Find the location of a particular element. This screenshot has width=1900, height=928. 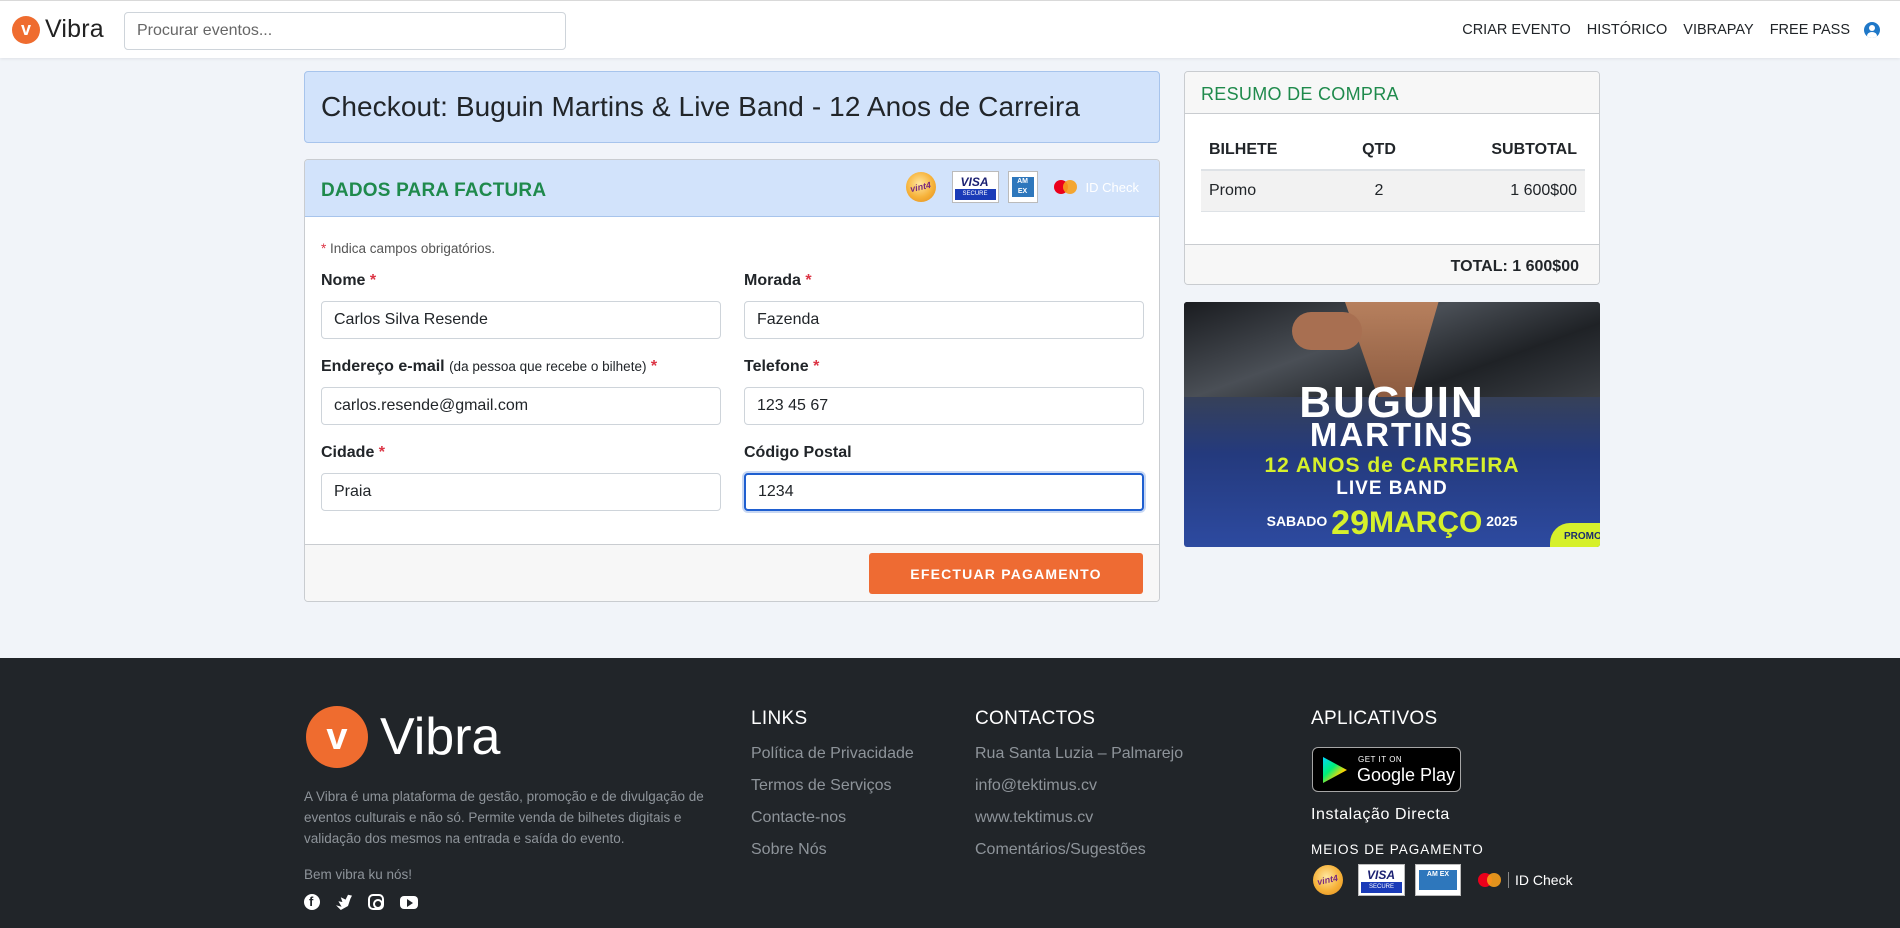

required-fields-note: * Indica campos obrigatórios. is located at coordinates (408, 248).